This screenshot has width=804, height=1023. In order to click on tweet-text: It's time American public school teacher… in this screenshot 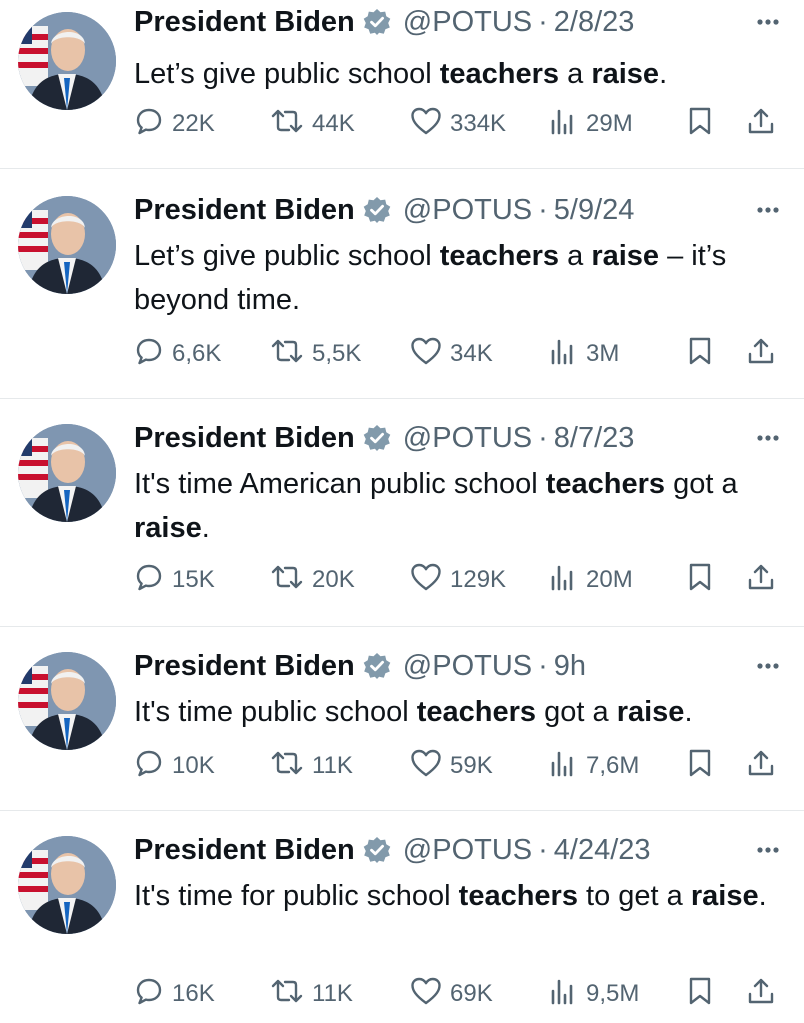, I will do `click(454, 506)`.